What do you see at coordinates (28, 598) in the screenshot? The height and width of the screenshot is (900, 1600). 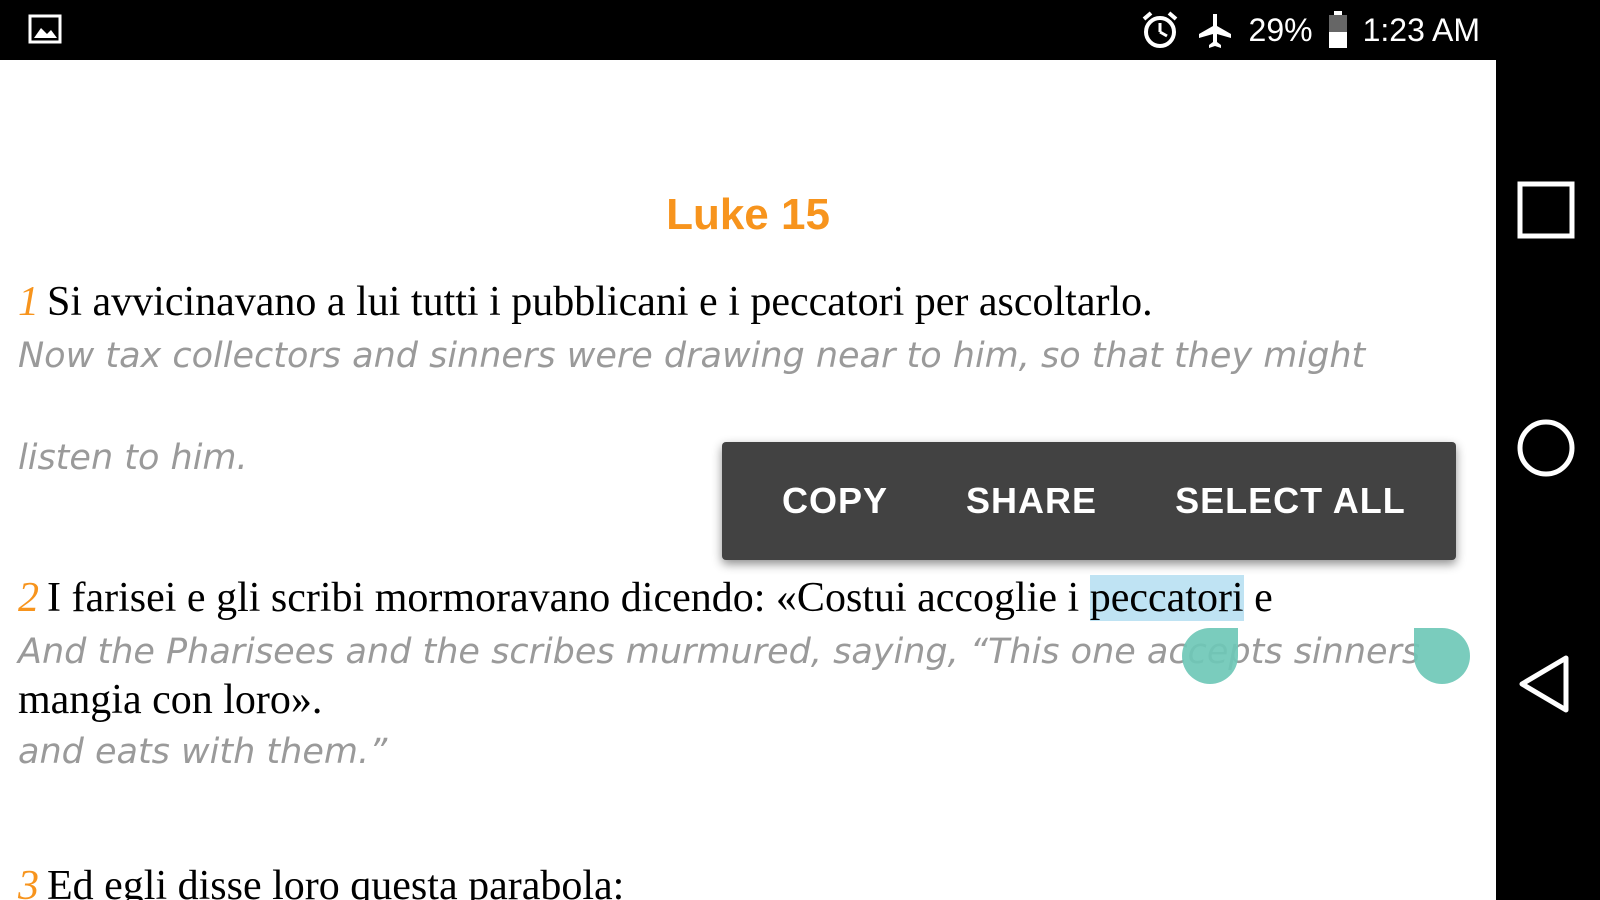 I see `verse-number: 2` at bounding box center [28, 598].